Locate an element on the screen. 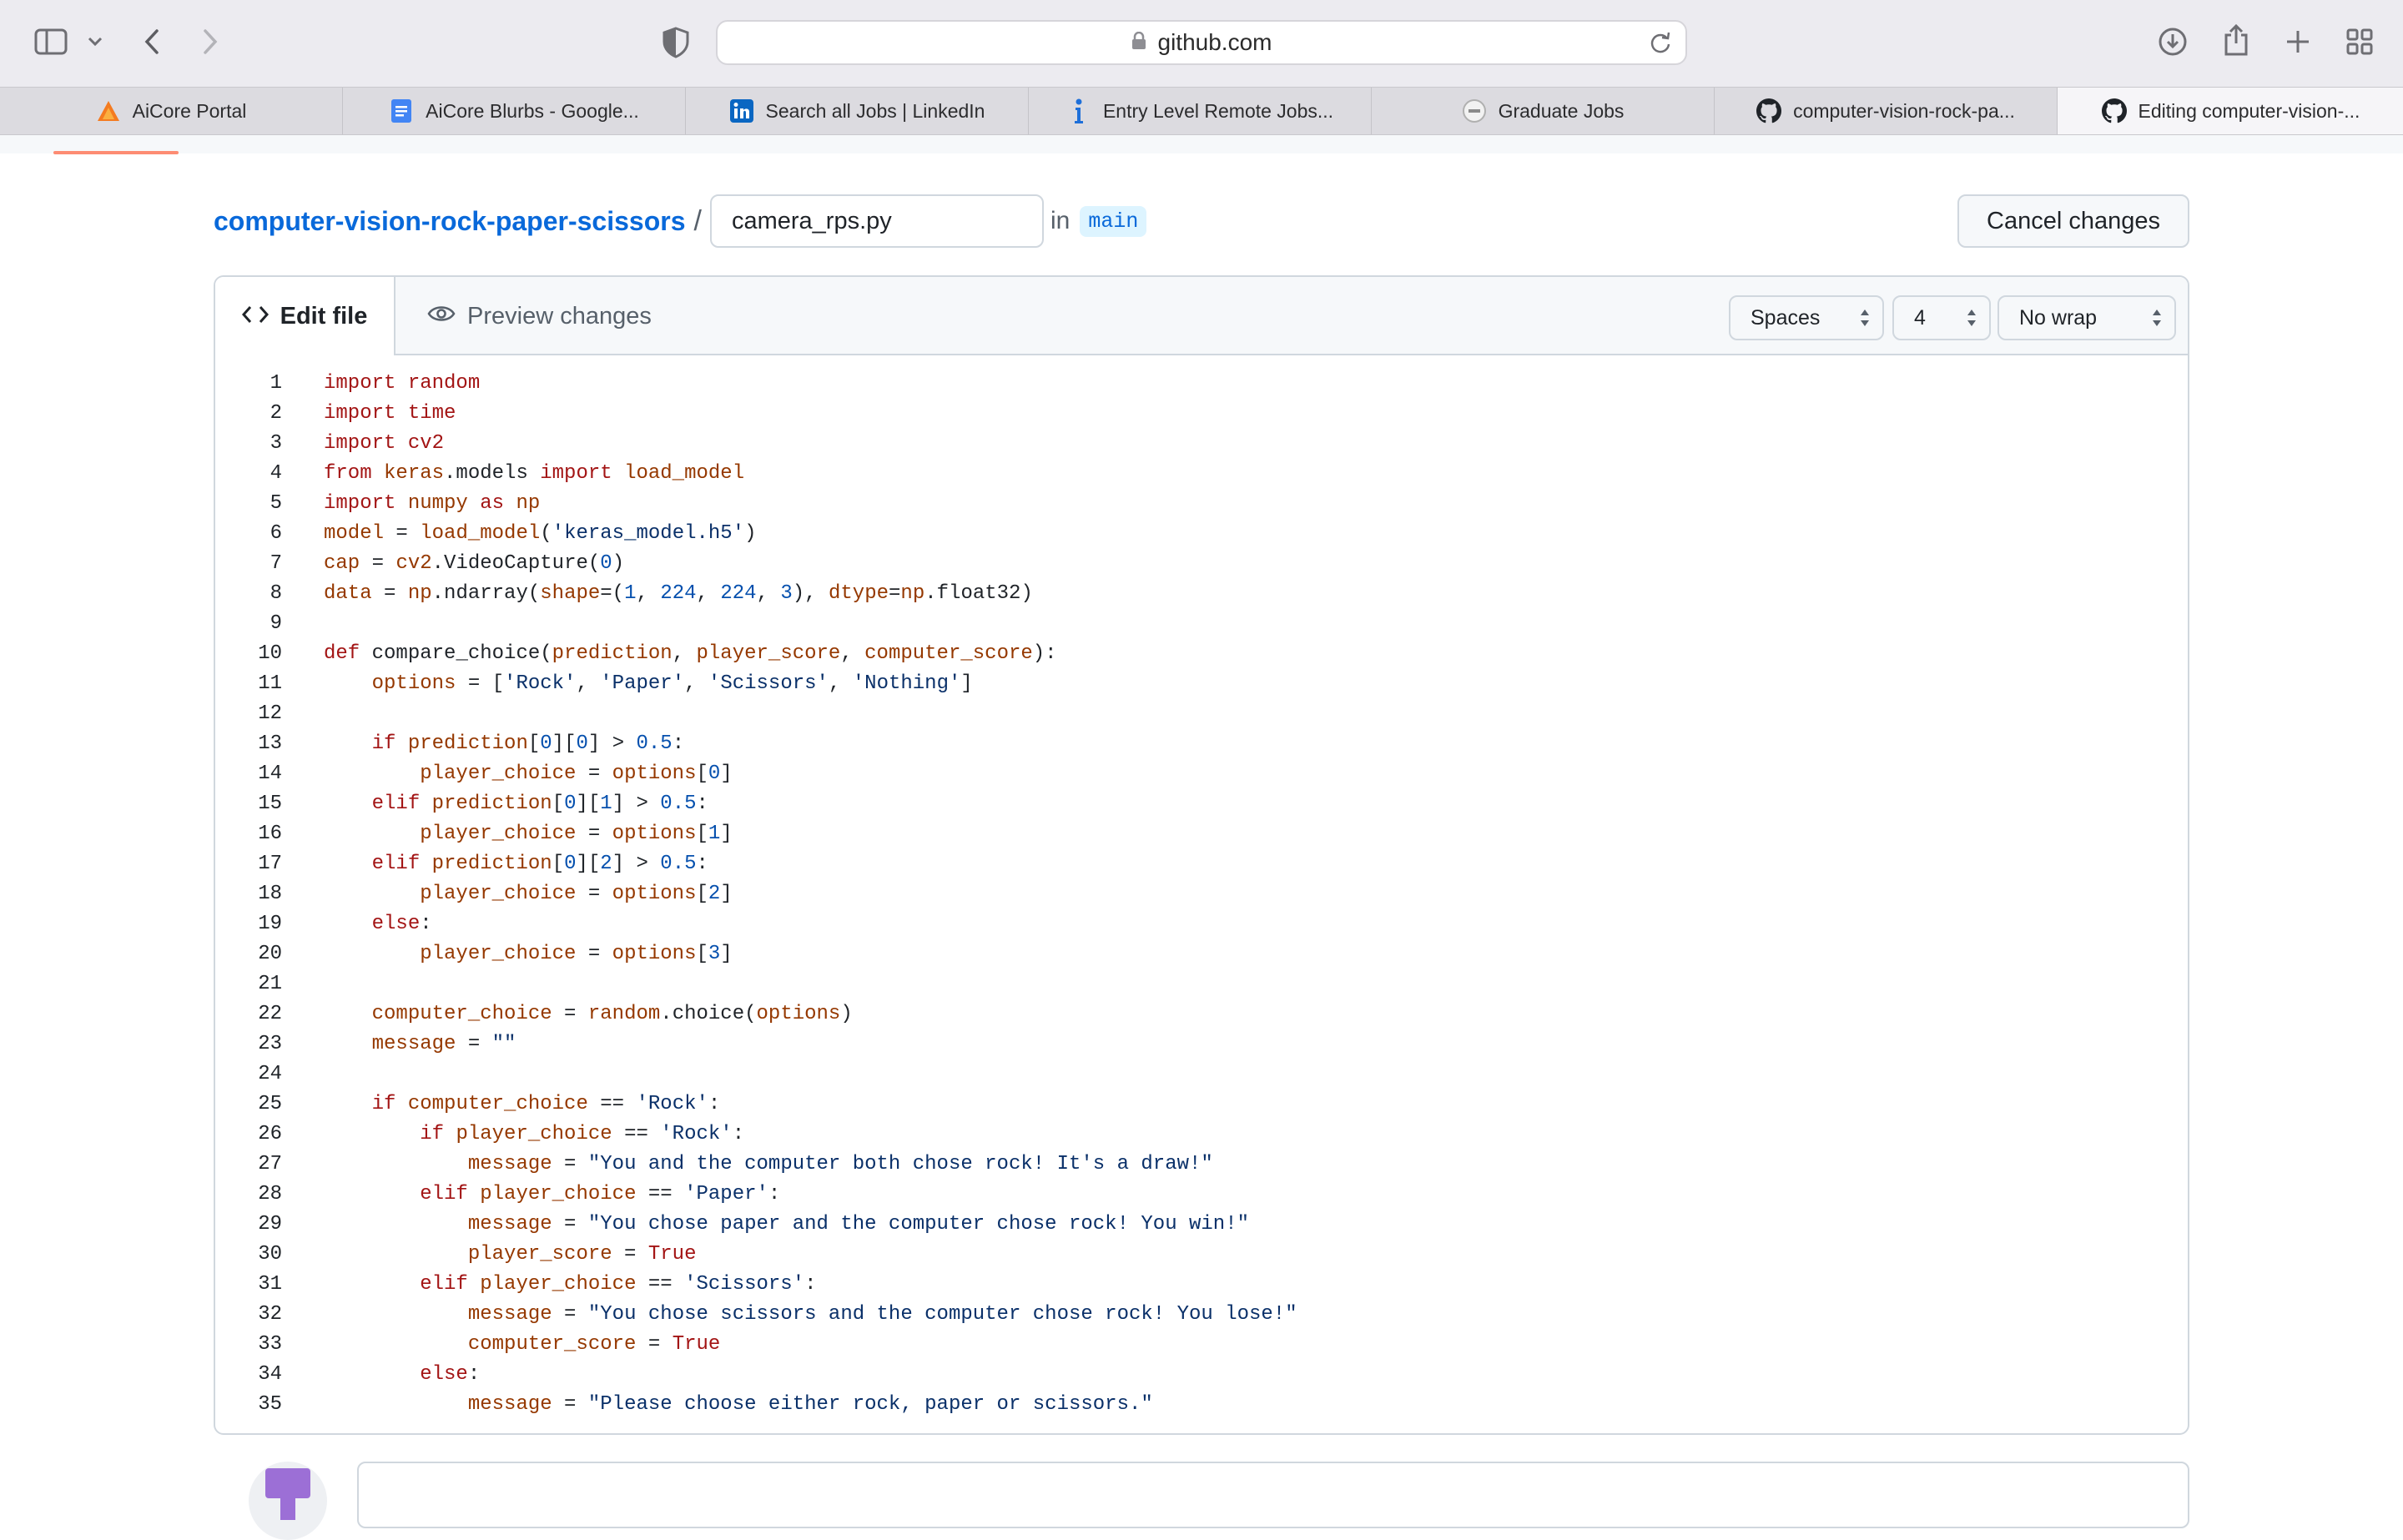  cancel-changes-button: Cancel changes is located at coordinates (2073, 221).